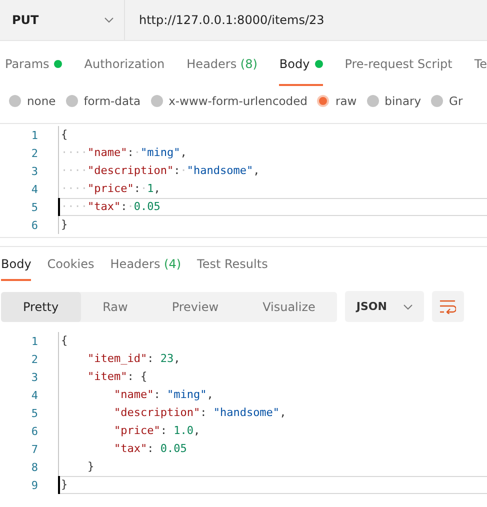  I want to click on line-number: 9, so click(34, 485).